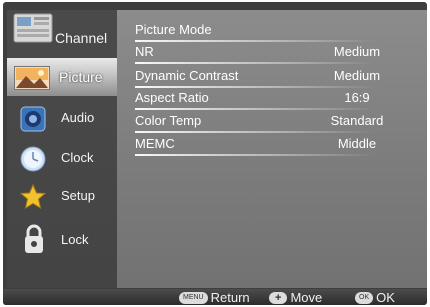  I want to click on move-arrows-icon: +, so click(278, 297).